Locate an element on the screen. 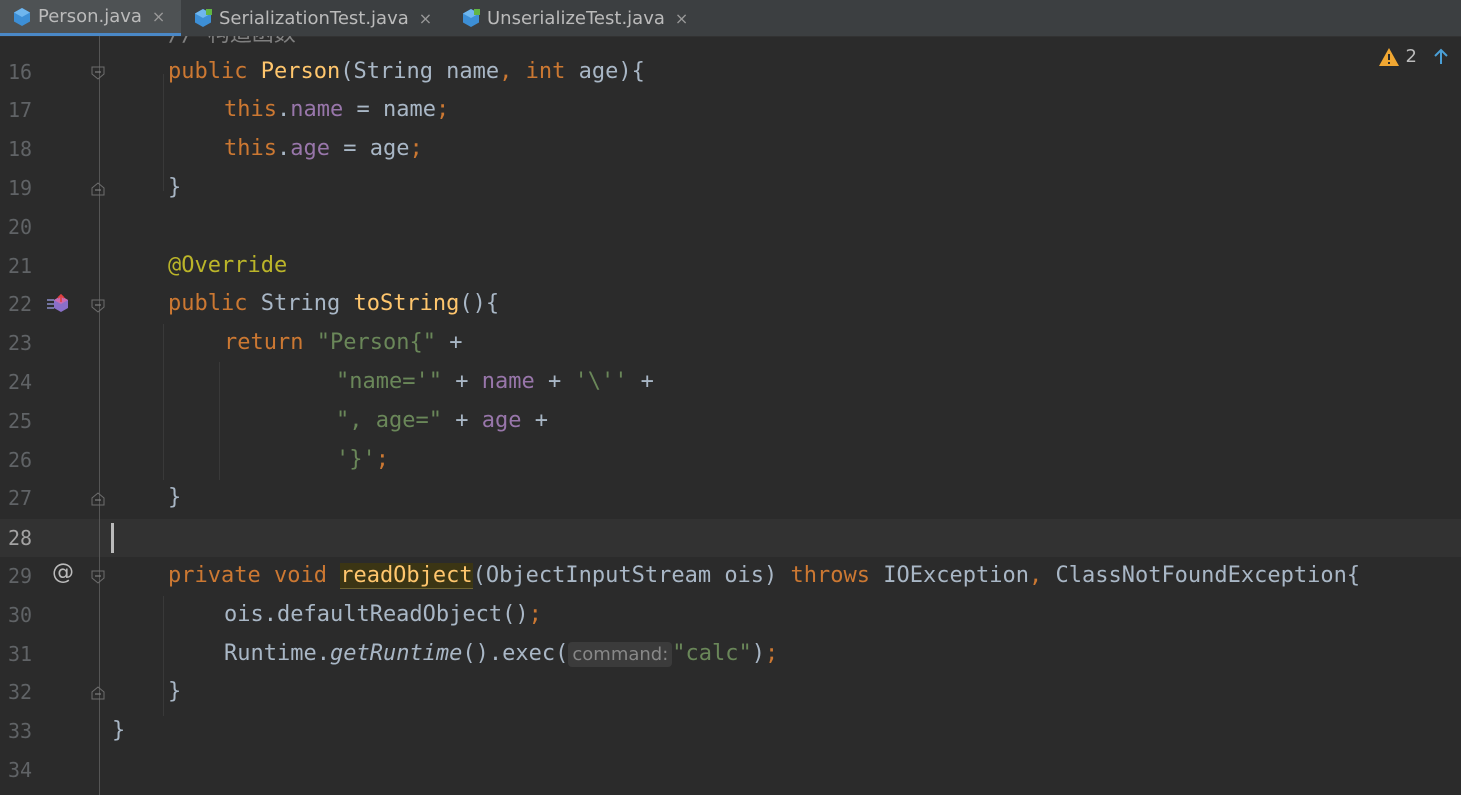 The image size is (1461, 795). tab-label: Person.java is located at coordinates (90, 16).